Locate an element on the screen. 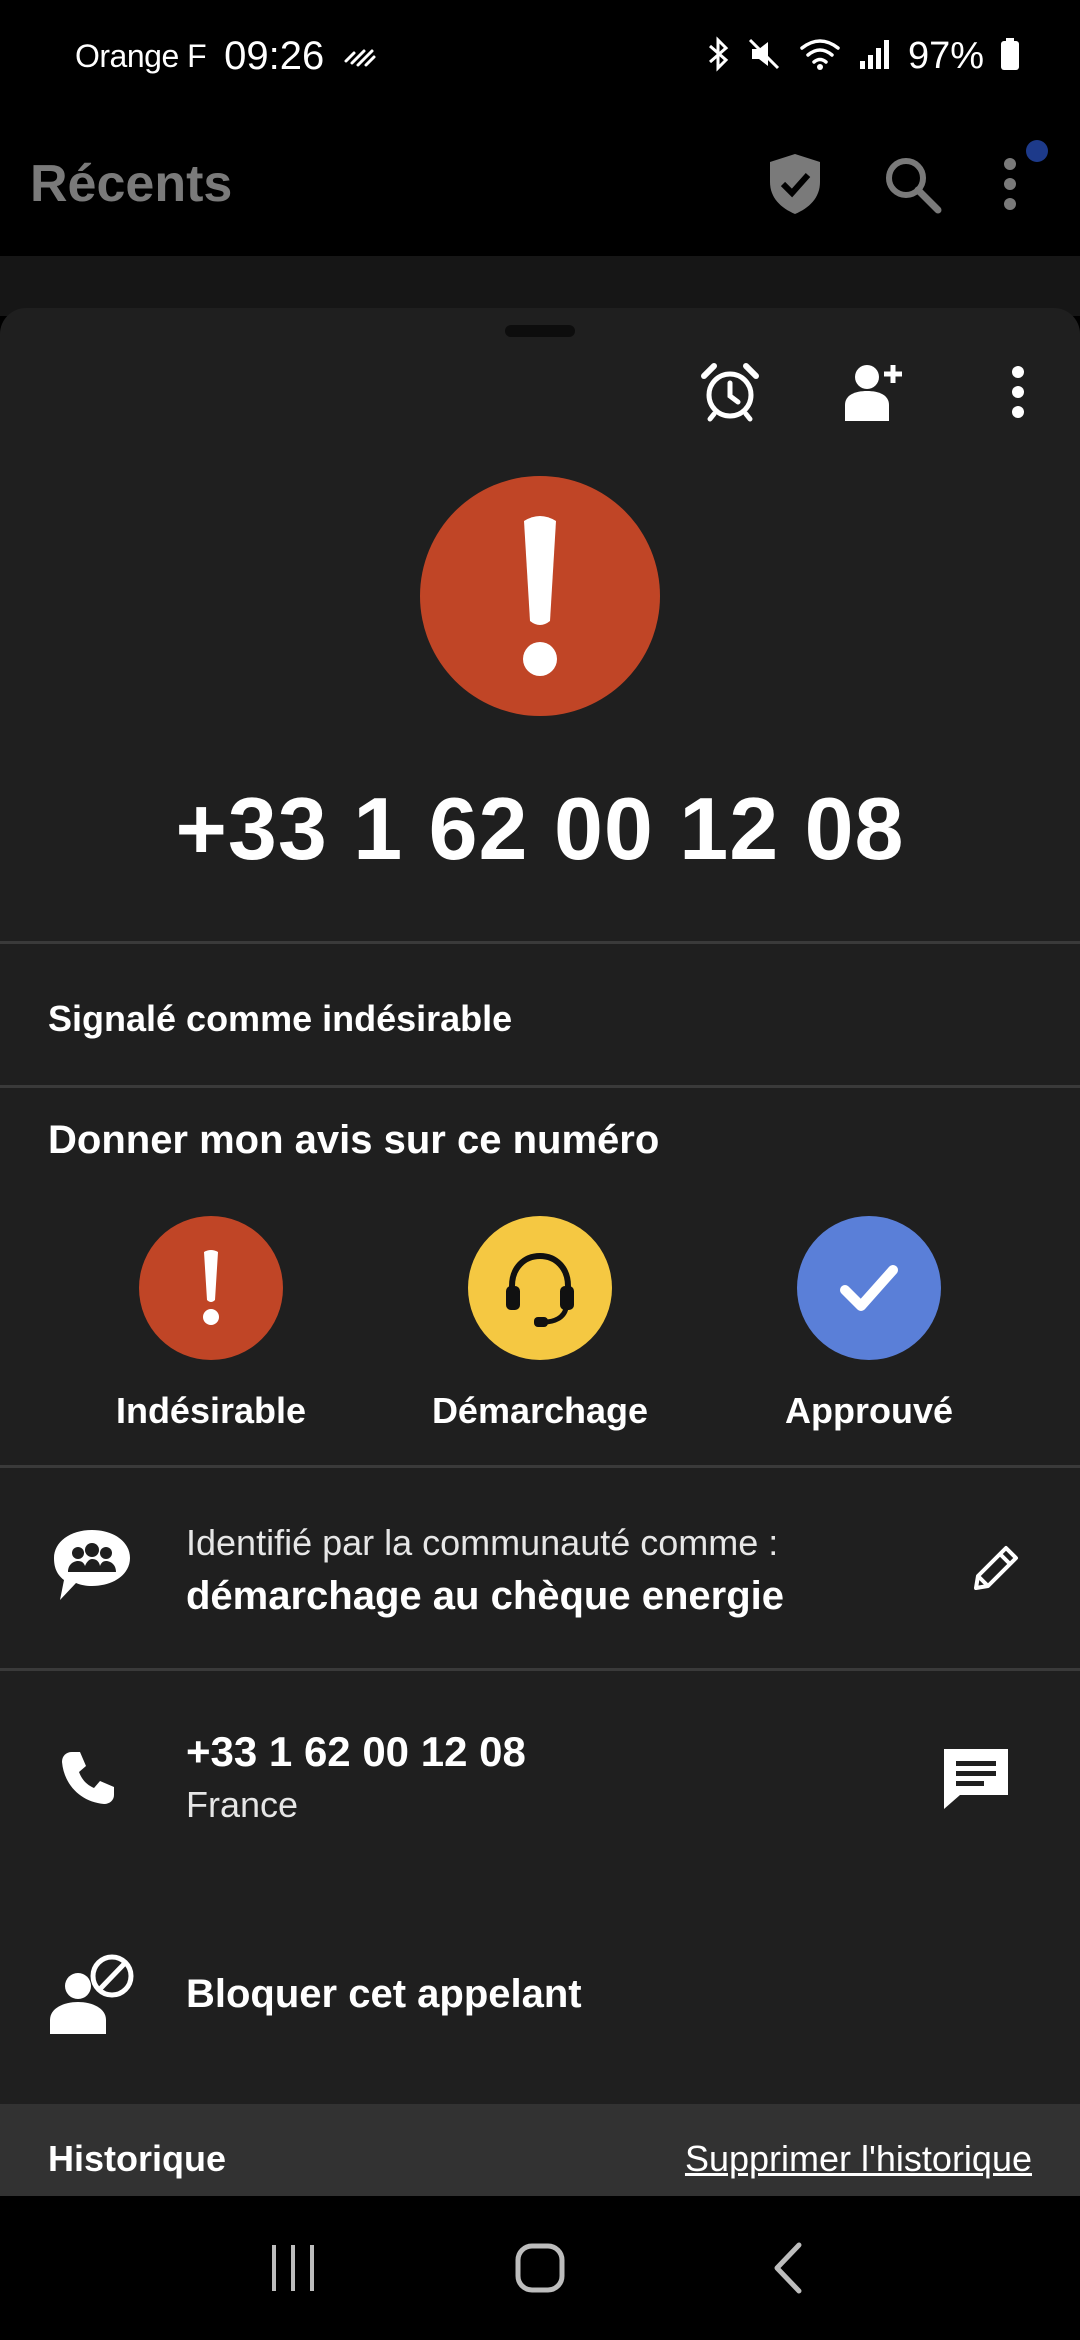  rate-option-label: Indésirable is located at coordinates (211, 1410).